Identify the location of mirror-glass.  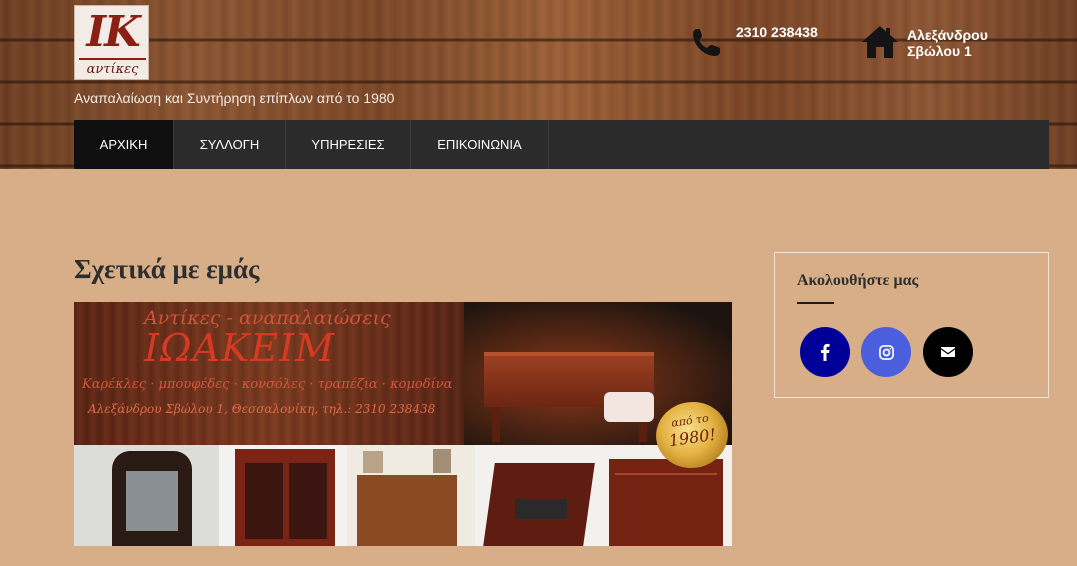
(152, 501).